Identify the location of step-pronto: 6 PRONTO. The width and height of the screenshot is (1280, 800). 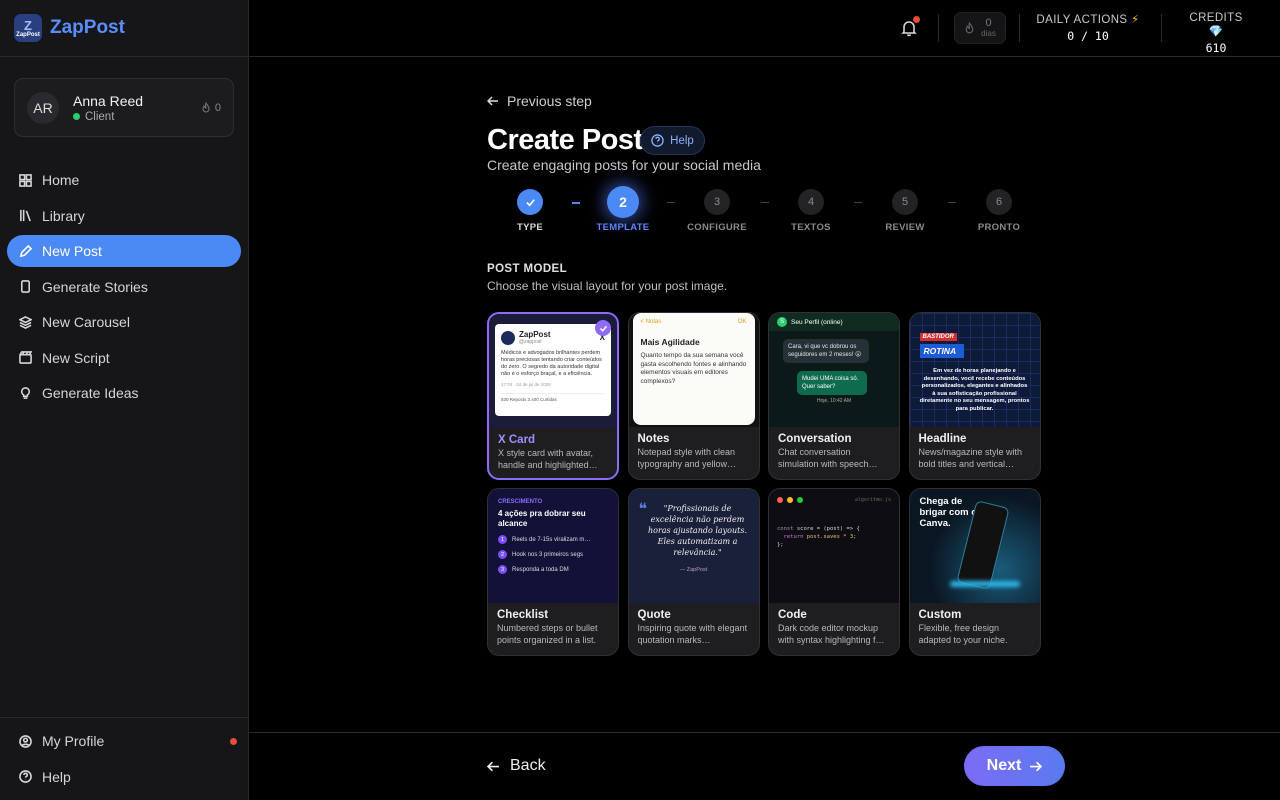
(999, 210).